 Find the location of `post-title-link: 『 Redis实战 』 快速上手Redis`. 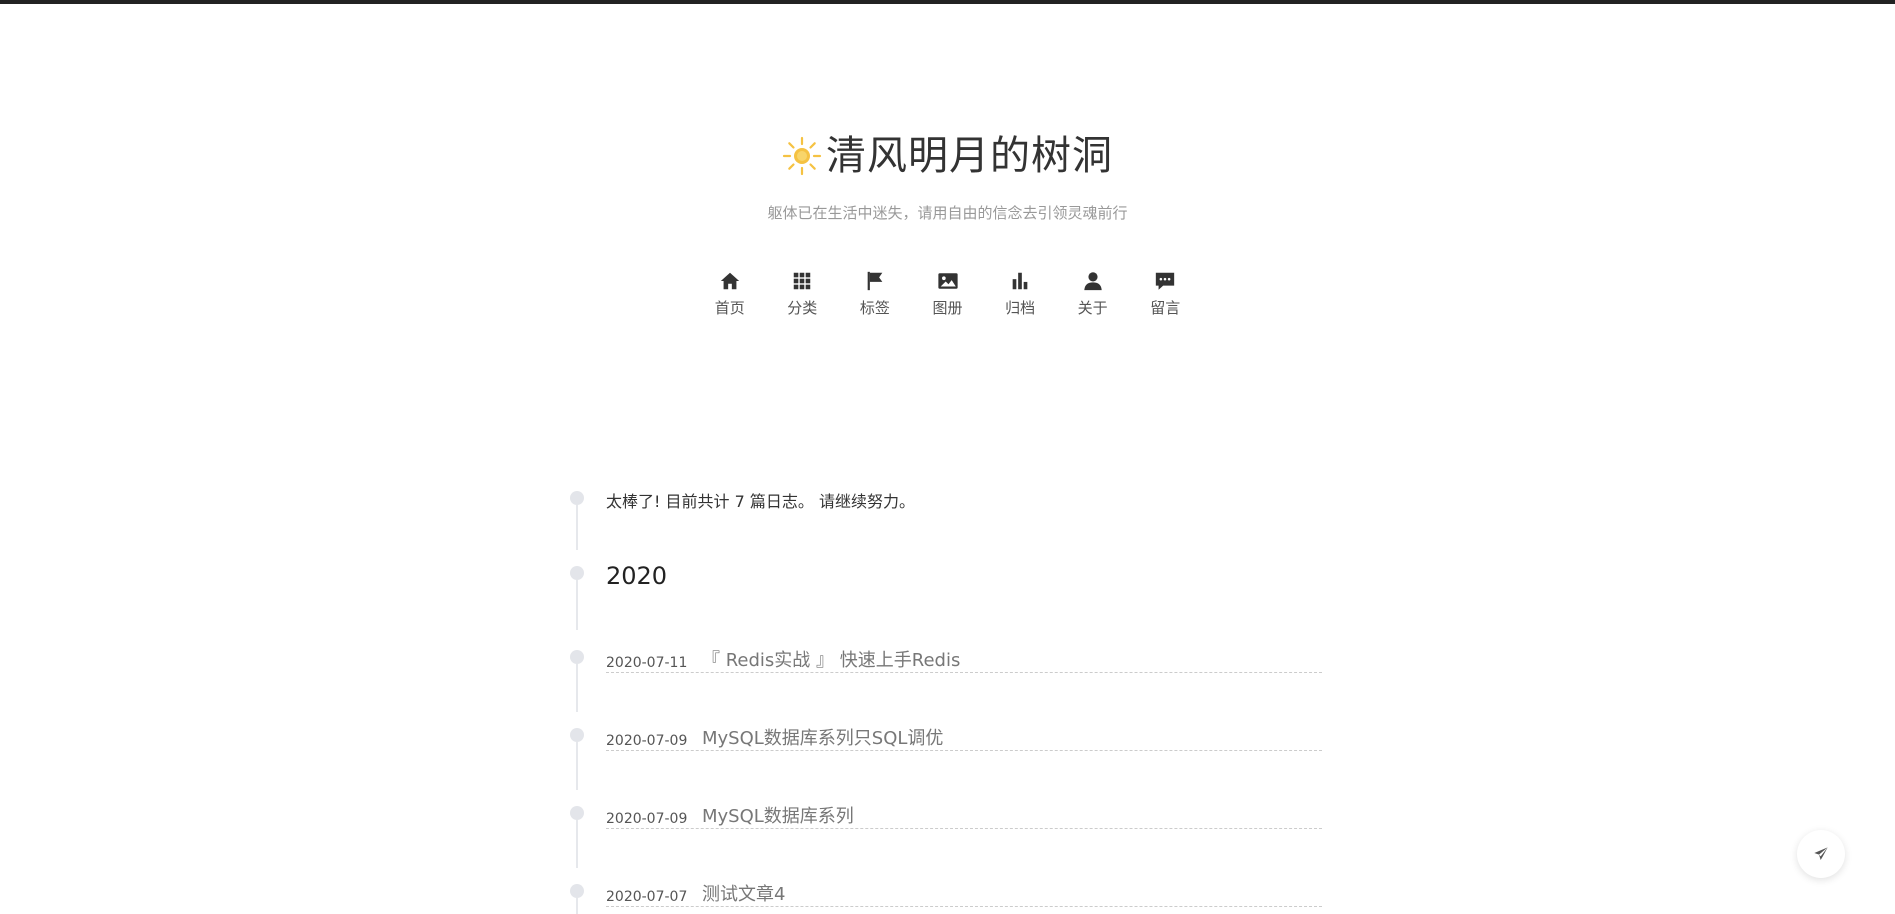

post-title-link: 『 Redis实战 』 快速上手Redis is located at coordinates (831, 659).